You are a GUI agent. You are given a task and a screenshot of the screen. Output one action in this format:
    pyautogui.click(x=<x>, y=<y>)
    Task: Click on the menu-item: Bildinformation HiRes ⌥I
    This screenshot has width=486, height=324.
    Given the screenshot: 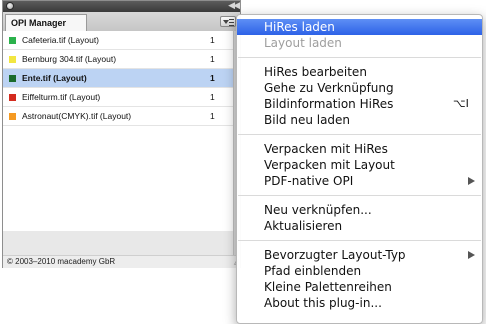 What is the action you would take?
    pyautogui.click(x=359, y=104)
    